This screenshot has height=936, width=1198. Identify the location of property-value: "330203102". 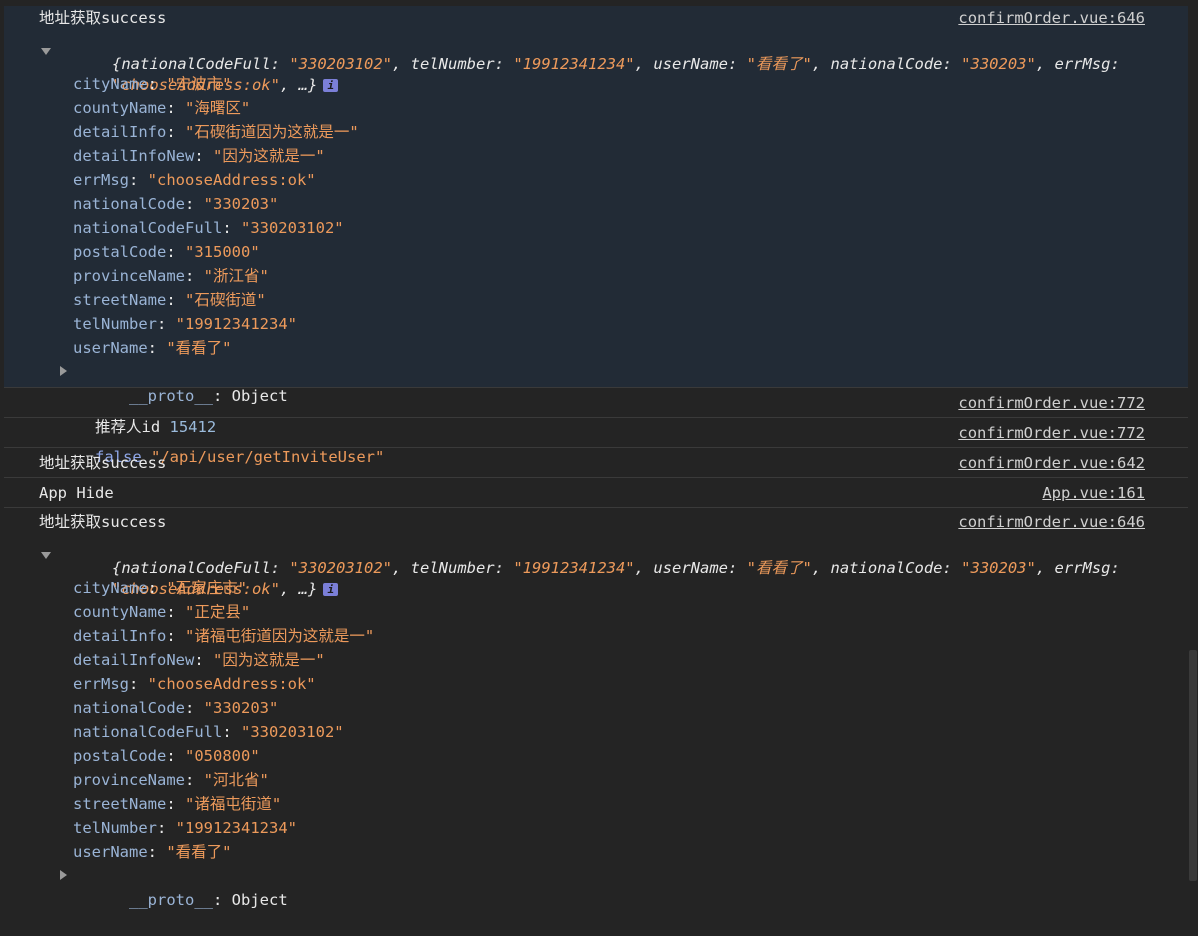
(292, 228).